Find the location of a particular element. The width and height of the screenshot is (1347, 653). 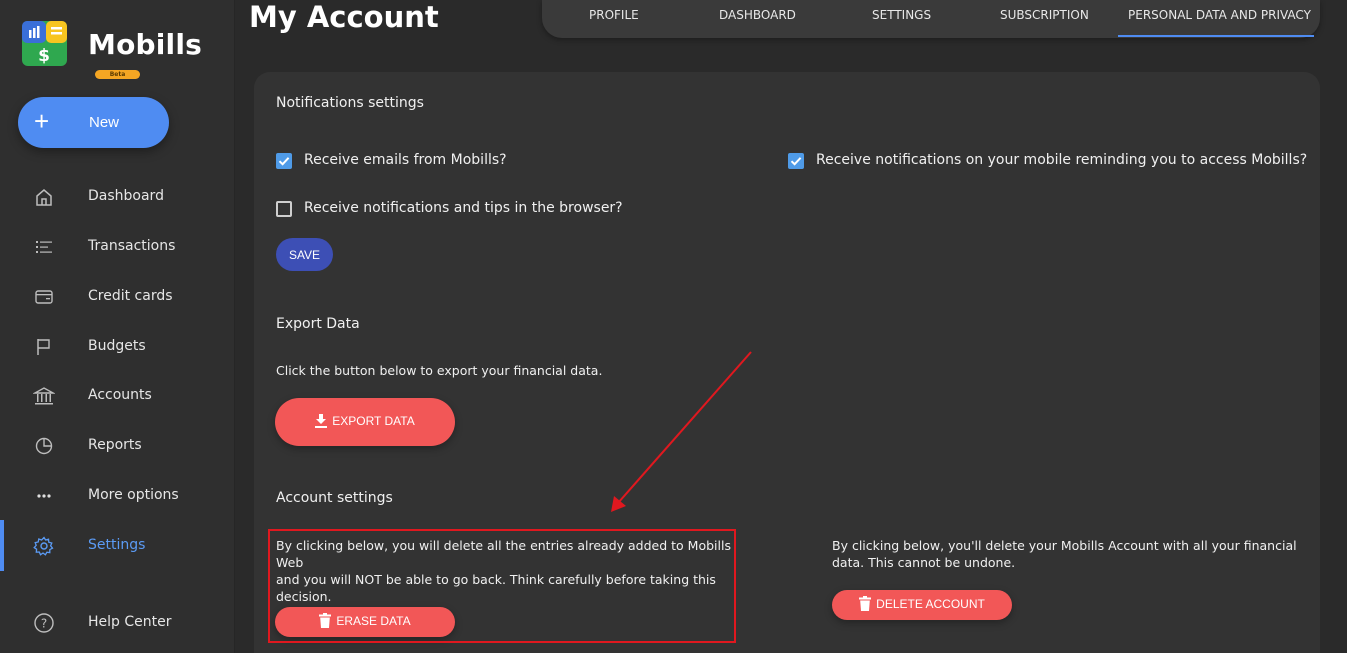

more-icon is located at coordinates (44, 496).